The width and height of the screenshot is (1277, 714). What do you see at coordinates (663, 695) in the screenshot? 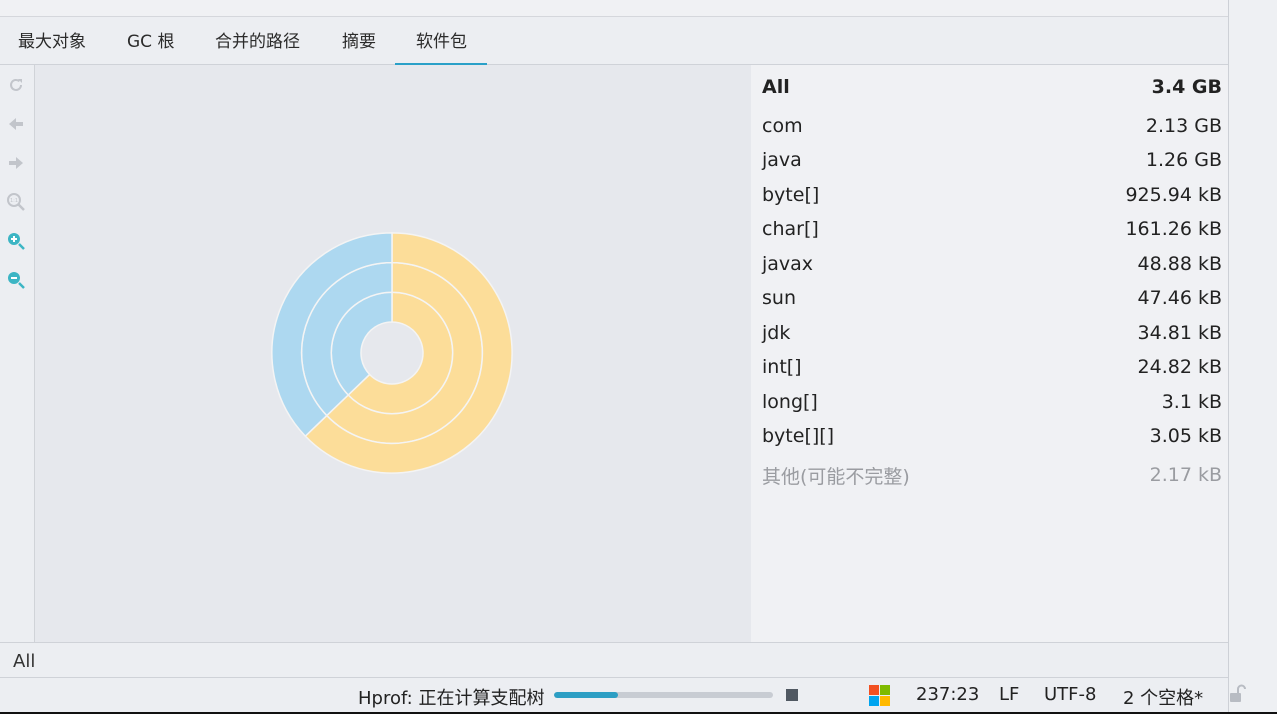
I see `task-progress-bar` at bounding box center [663, 695].